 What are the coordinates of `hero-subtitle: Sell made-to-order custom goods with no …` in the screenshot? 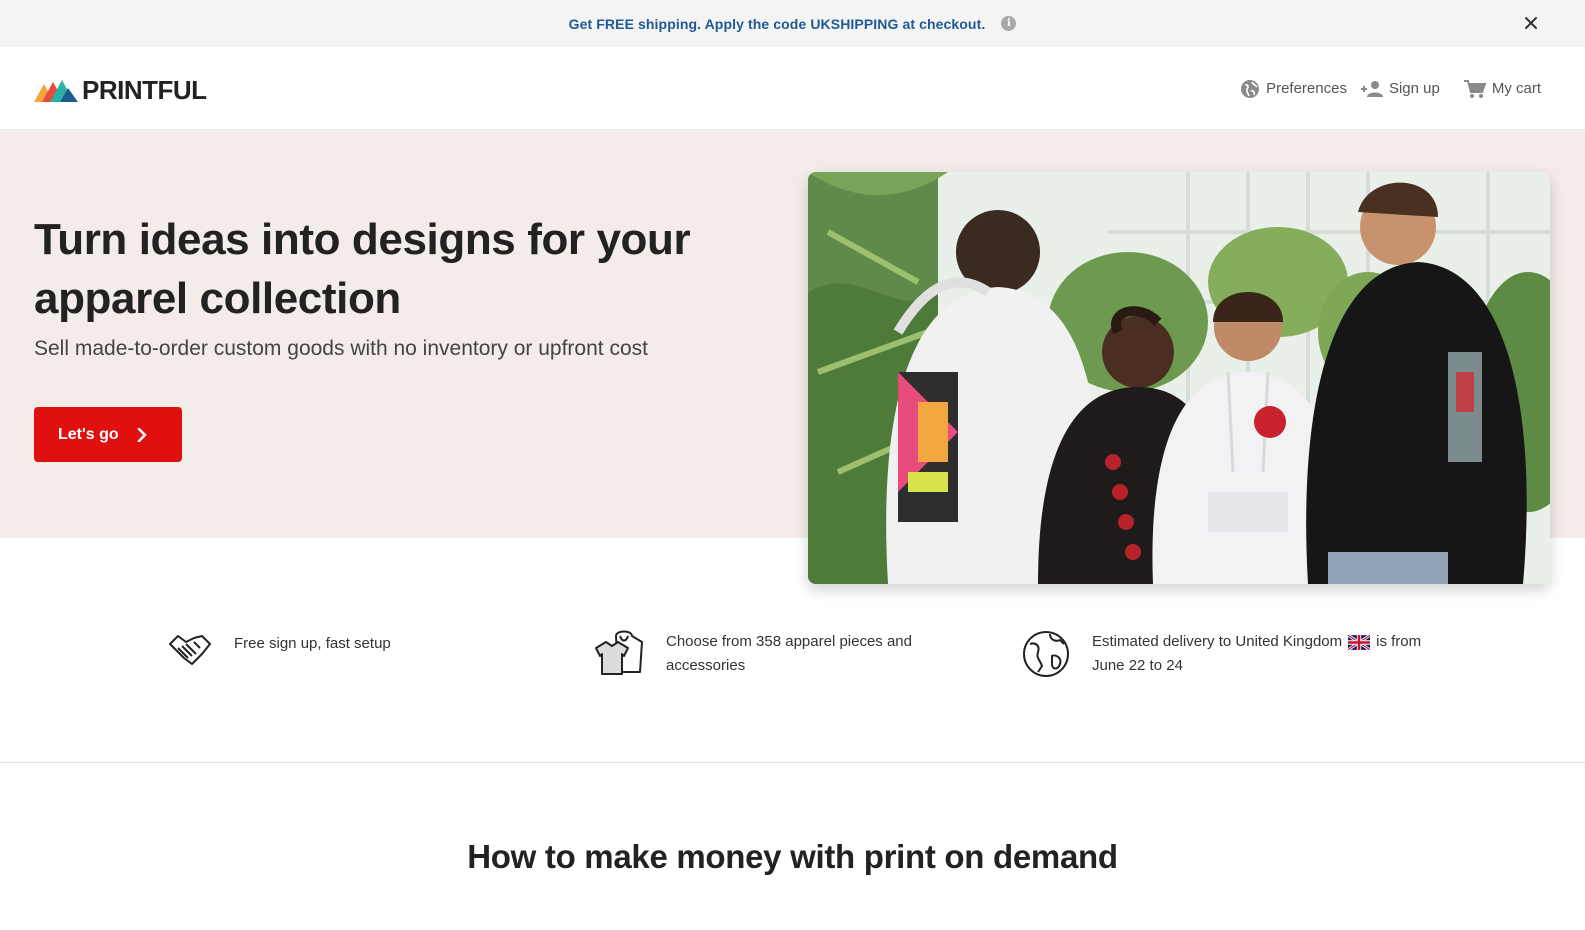 It's located at (341, 348).